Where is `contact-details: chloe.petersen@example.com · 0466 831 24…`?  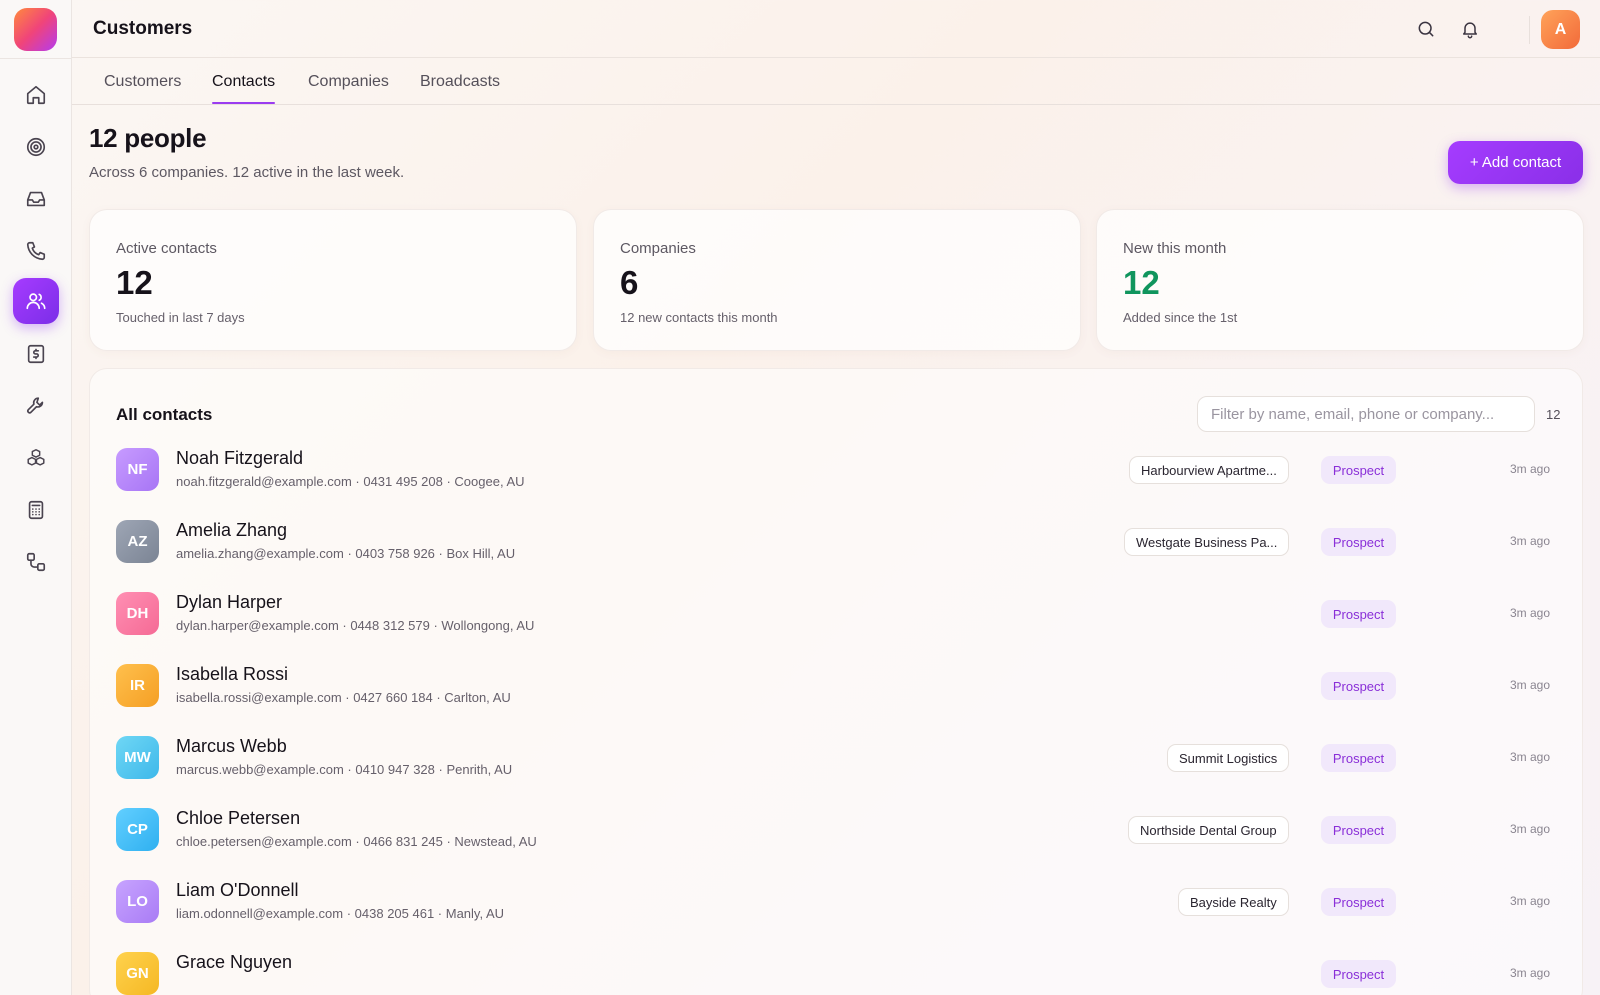
contact-details: chloe.petersen@example.com · 0466 831 24… is located at coordinates (356, 841).